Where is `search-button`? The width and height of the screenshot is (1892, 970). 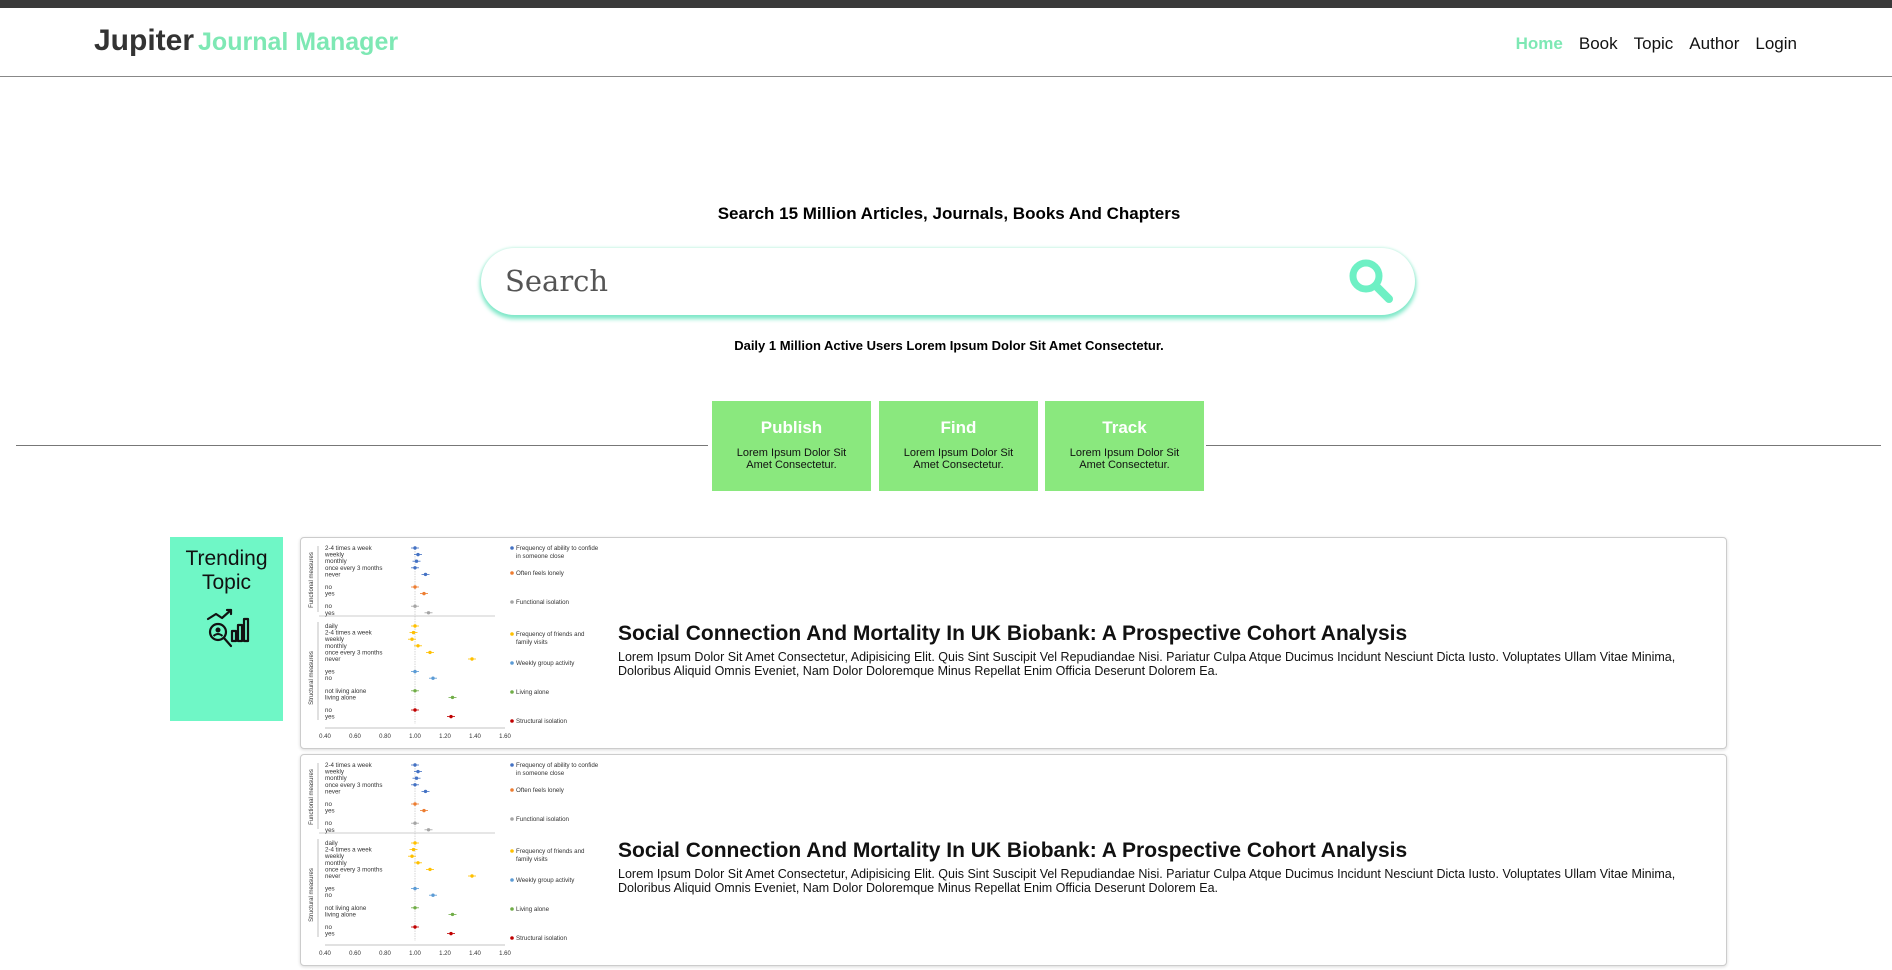
search-button is located at coordinates (1371, 281).